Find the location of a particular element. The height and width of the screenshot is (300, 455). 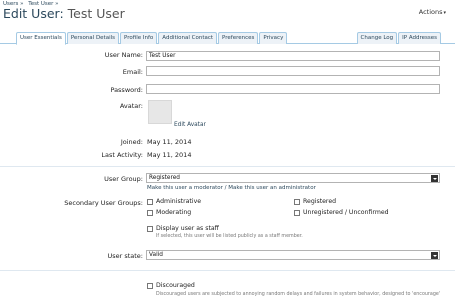

user-state-label: User state: is located at coordinates (125, 256).